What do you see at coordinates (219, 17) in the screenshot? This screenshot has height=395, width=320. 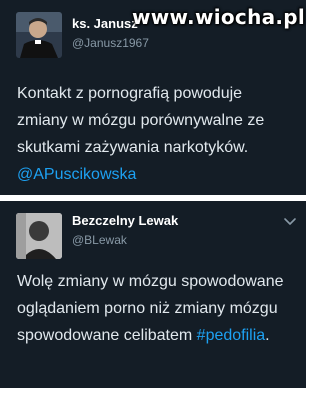 I see `watermark: www.wiocha.pl` at bounding box center [219, 17].